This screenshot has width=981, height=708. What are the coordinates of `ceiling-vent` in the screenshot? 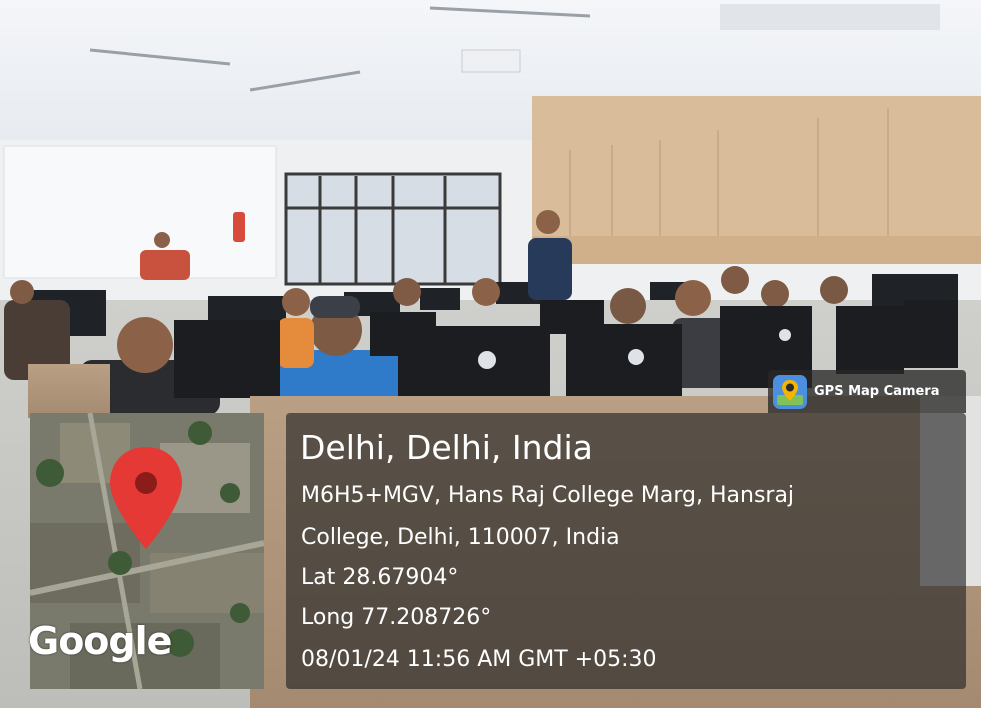 It's located at (830, 17).